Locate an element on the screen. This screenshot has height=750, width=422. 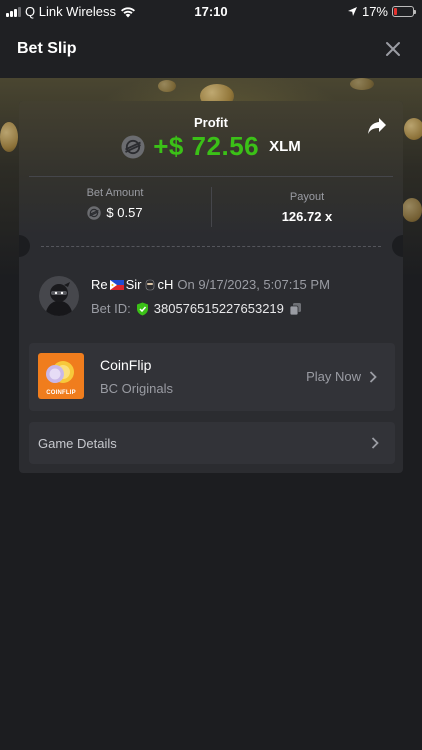
dashed-separator is located at coordinates (211, 246).